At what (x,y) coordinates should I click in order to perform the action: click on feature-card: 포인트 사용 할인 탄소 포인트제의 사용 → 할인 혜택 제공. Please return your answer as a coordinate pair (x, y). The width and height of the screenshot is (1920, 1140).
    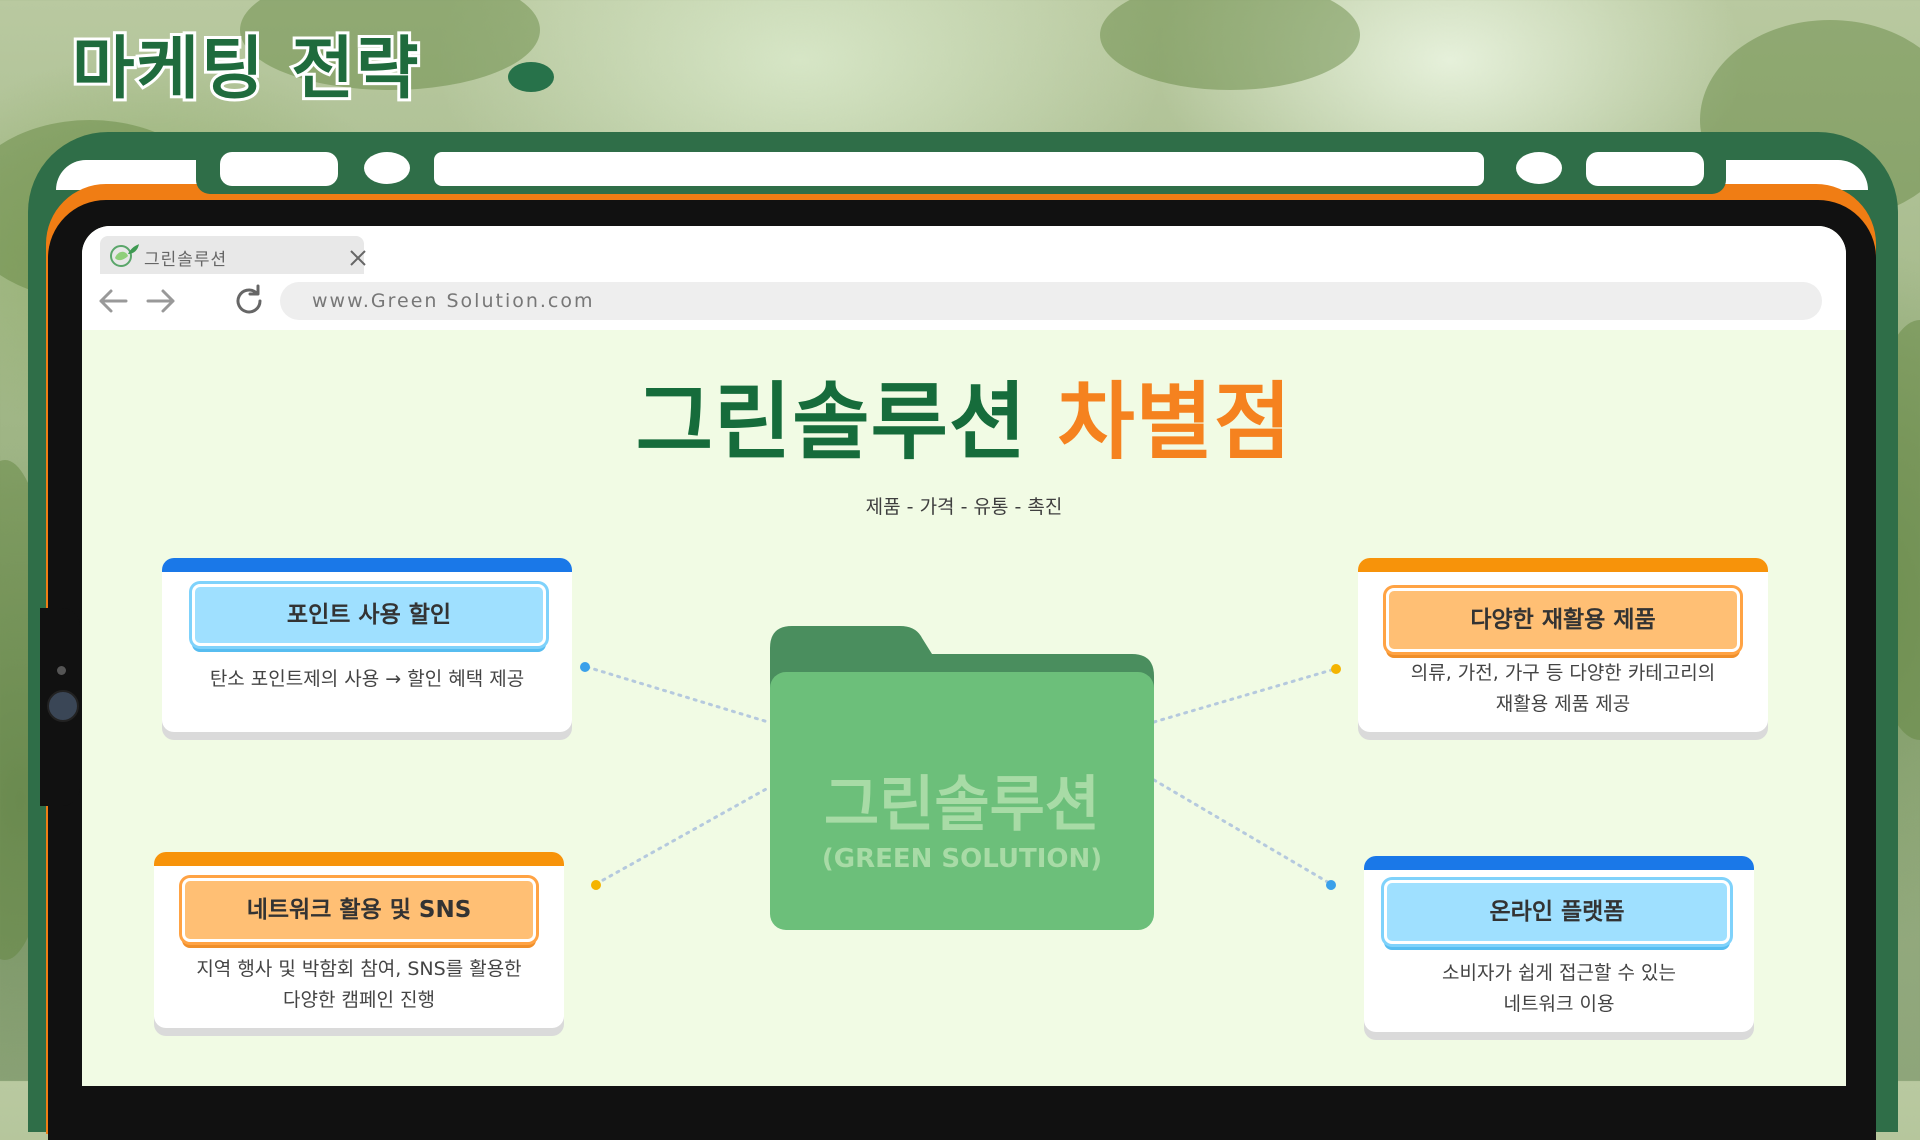
    Looking at the image, I should click on (367, 645).